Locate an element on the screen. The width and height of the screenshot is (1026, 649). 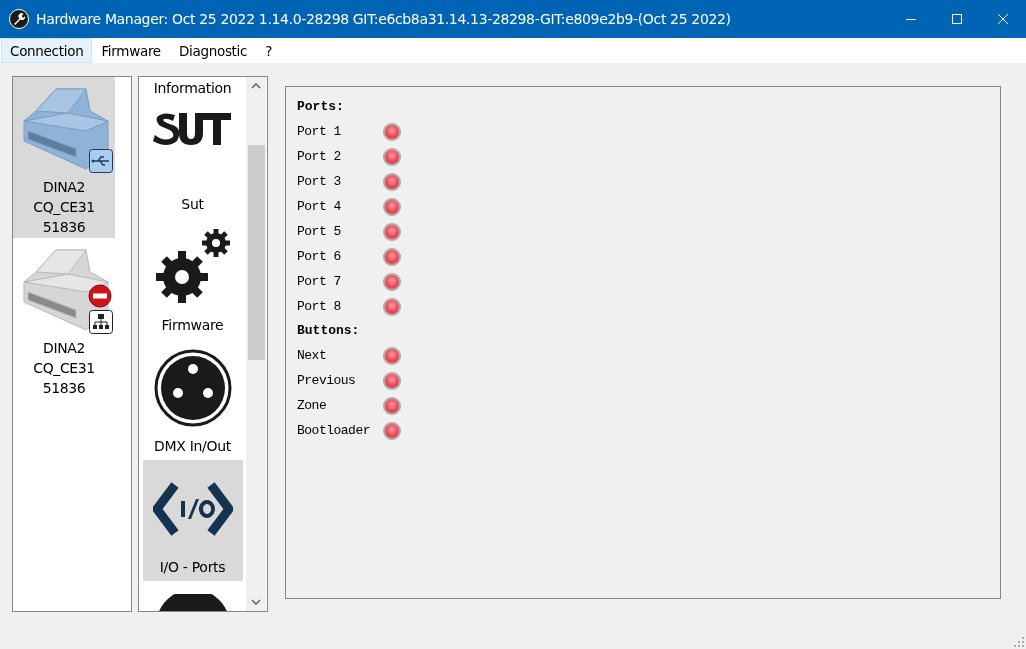
wrench-icon is located at coordinates (19, 19).